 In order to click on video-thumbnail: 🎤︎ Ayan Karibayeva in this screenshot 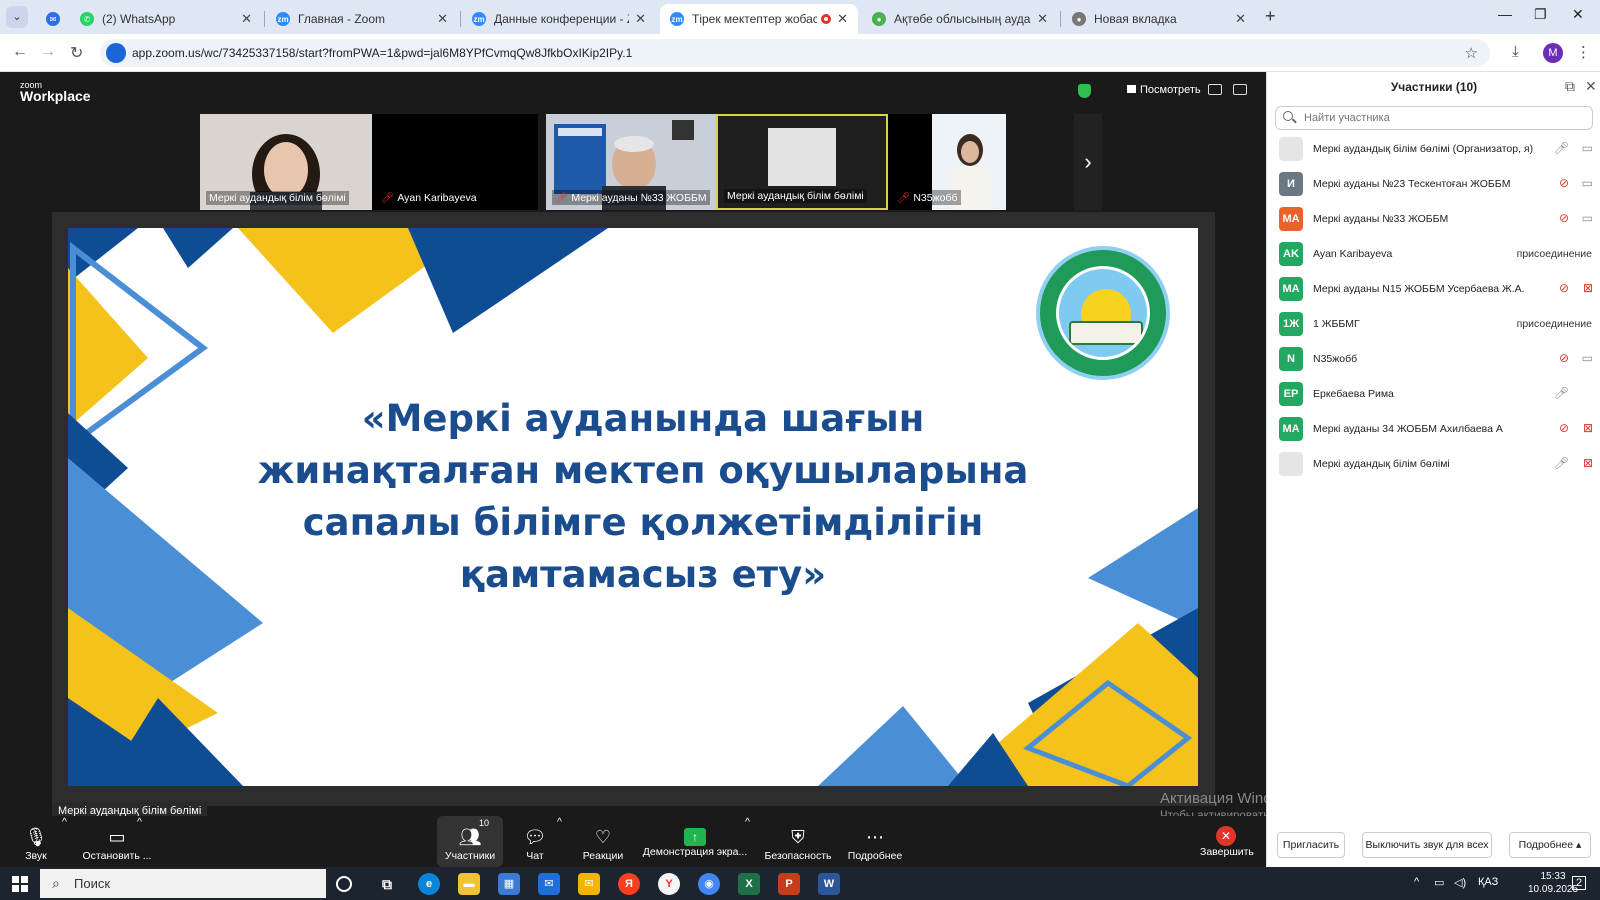, I will do `click(455, 162)`.